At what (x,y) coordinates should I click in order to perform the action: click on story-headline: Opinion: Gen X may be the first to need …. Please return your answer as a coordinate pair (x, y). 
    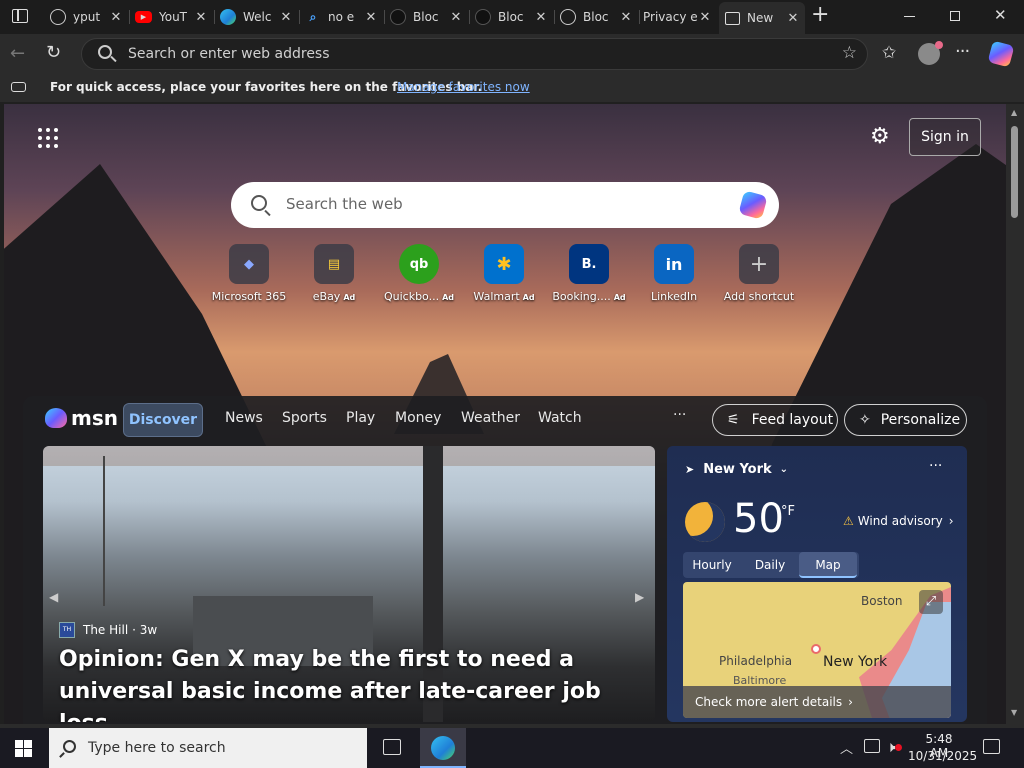
    Looking at the image, I should click on (349, 683).